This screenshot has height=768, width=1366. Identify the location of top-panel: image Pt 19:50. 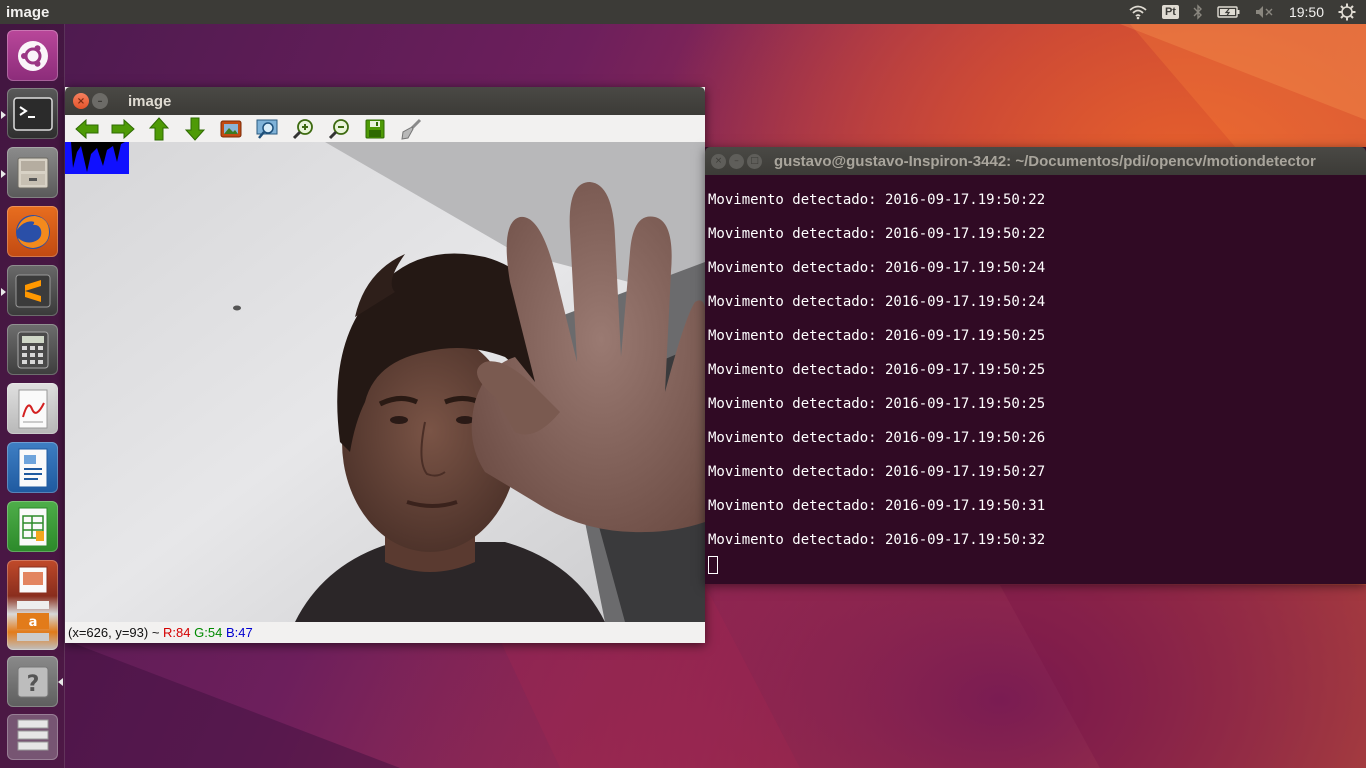
(683, 12).